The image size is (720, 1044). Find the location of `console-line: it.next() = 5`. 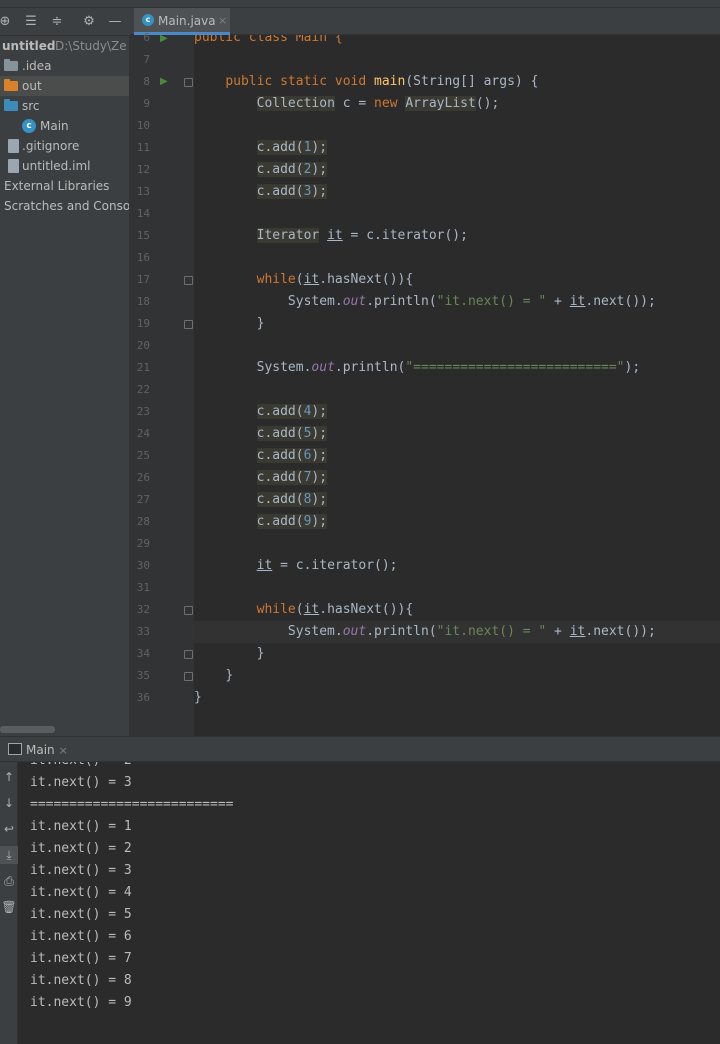

console-line: it.next() = 5 is located at coordinates (81, 914).